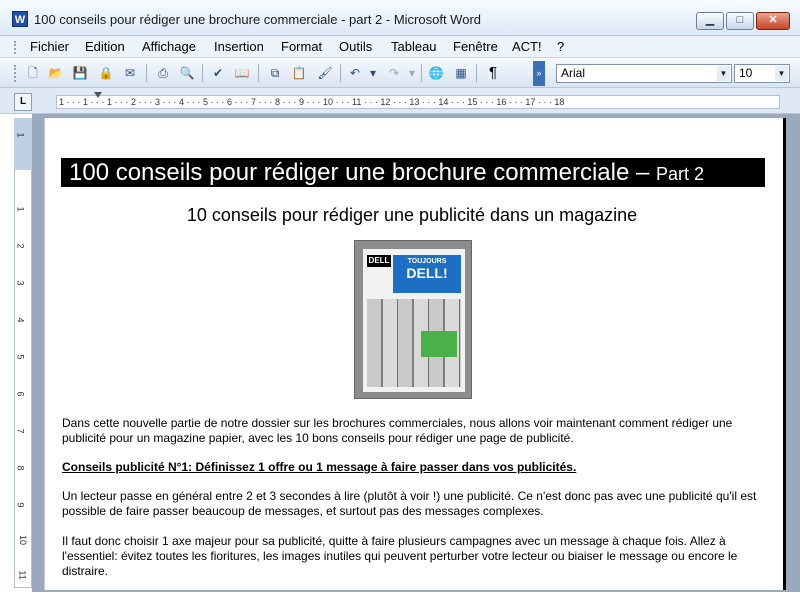 The image size is (800, 598). I want to click on vertical-ruler-label: 9, so click(20, 505).